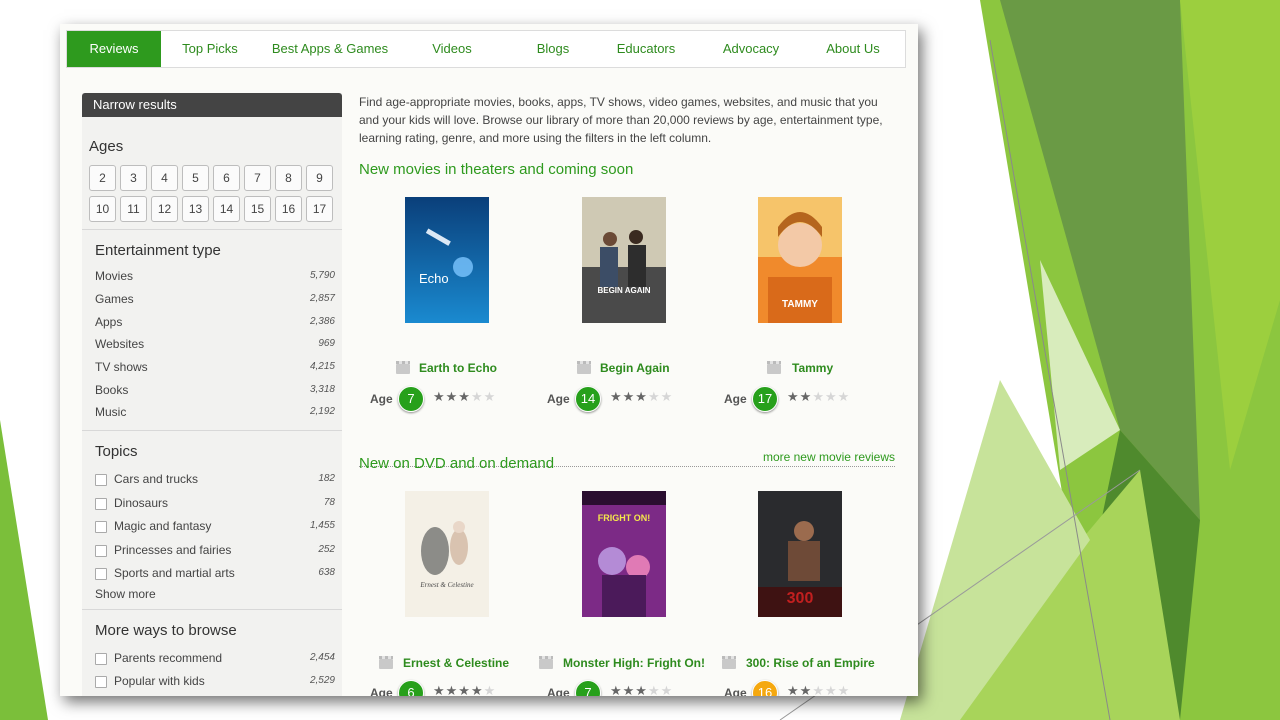 The image size is (1280, 720). I want to click on age-button: 9, so click(319, 178).